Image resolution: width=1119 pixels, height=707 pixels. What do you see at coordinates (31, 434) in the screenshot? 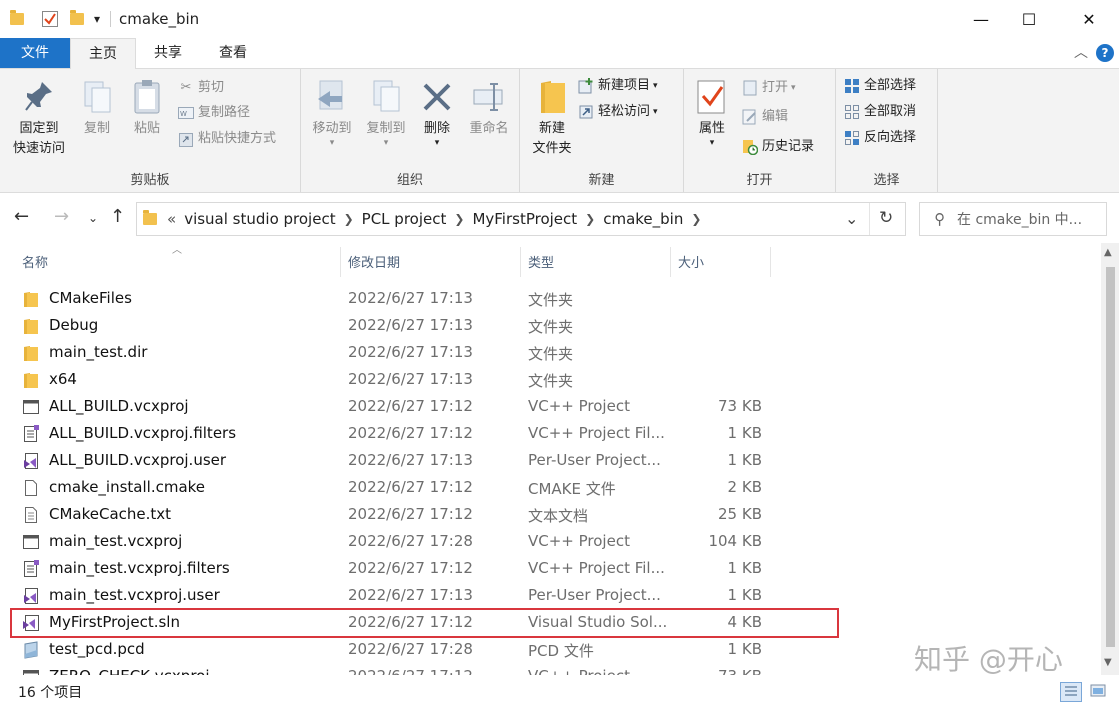
I see `filters-icon` at bounding box center [31, 434].